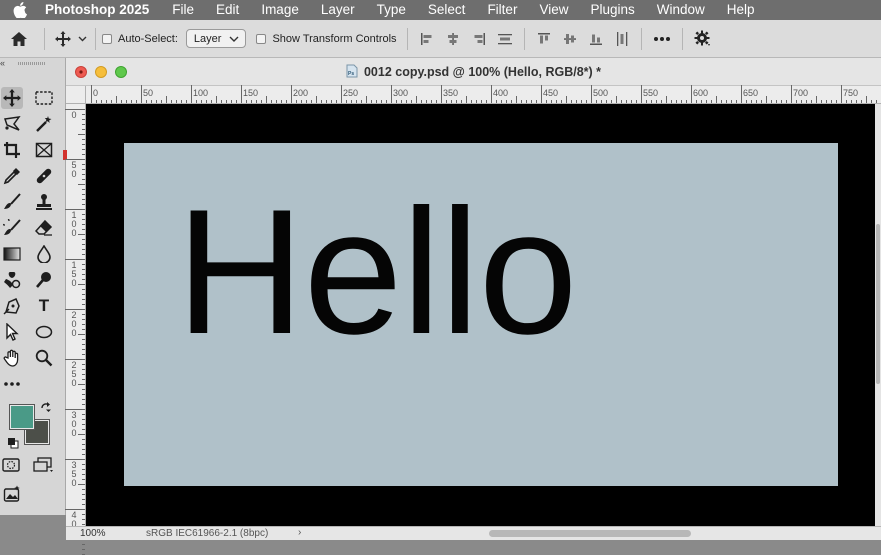 The image size is (881, 555). What do you see at coordinates (11, 465) in the screenshot?
I see `quick-mask-button` at bounding box center [11, 465].